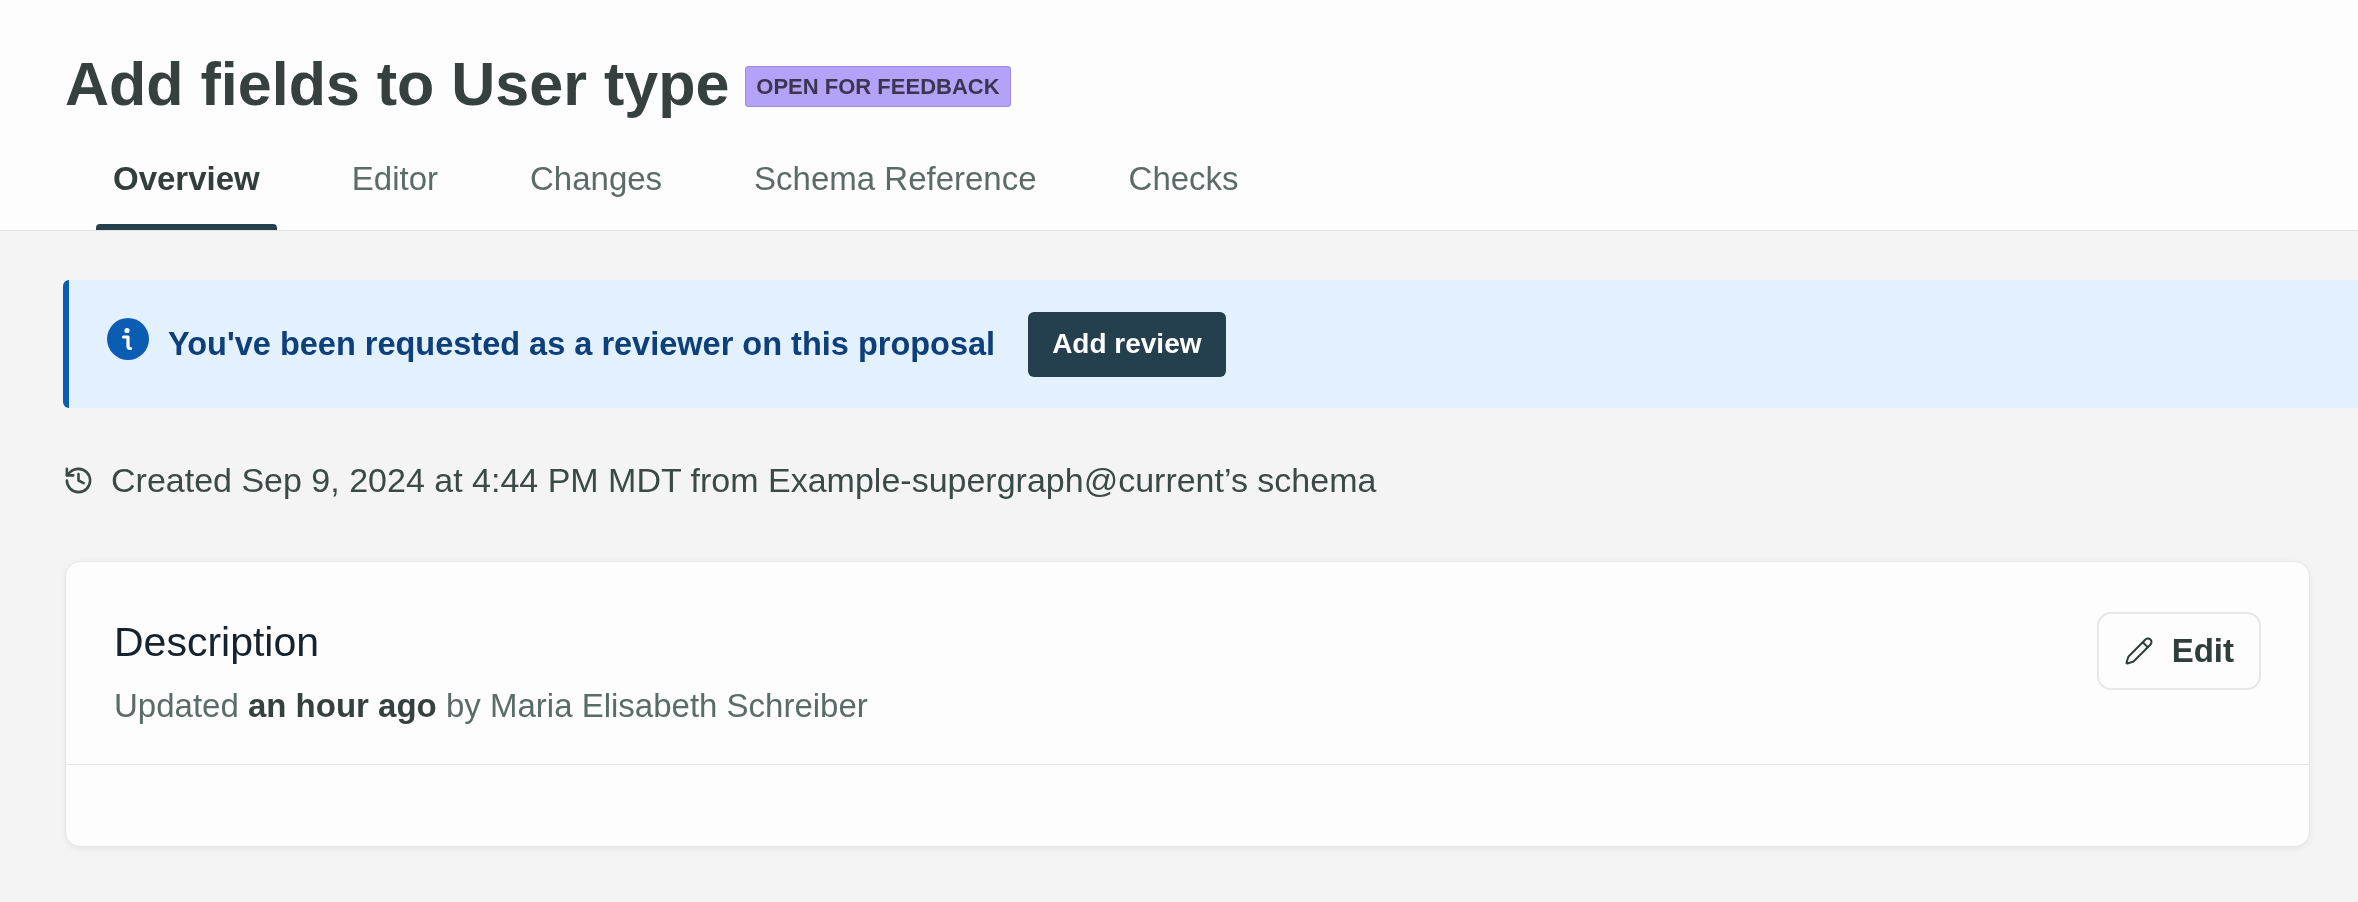  What do you see at coordinates (217, 642) in the screenshot?
I see `card-title: Description` at bounding box center [217, 642].